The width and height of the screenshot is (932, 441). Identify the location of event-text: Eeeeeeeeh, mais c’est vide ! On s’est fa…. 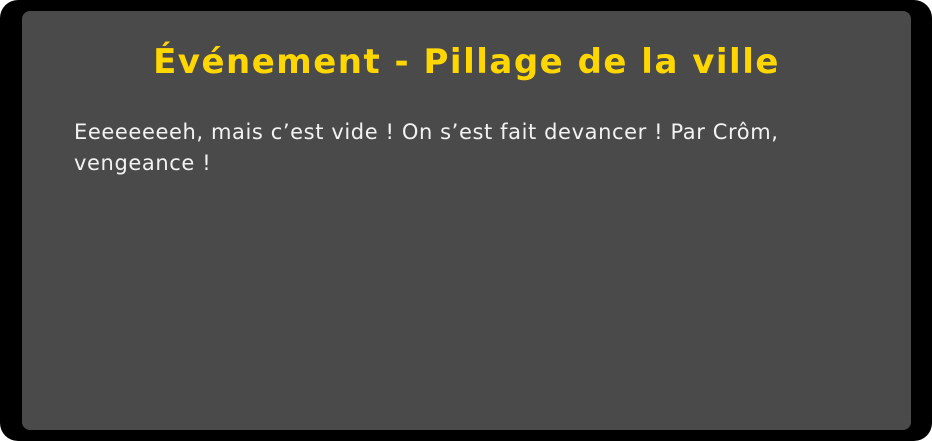
(426, 147).